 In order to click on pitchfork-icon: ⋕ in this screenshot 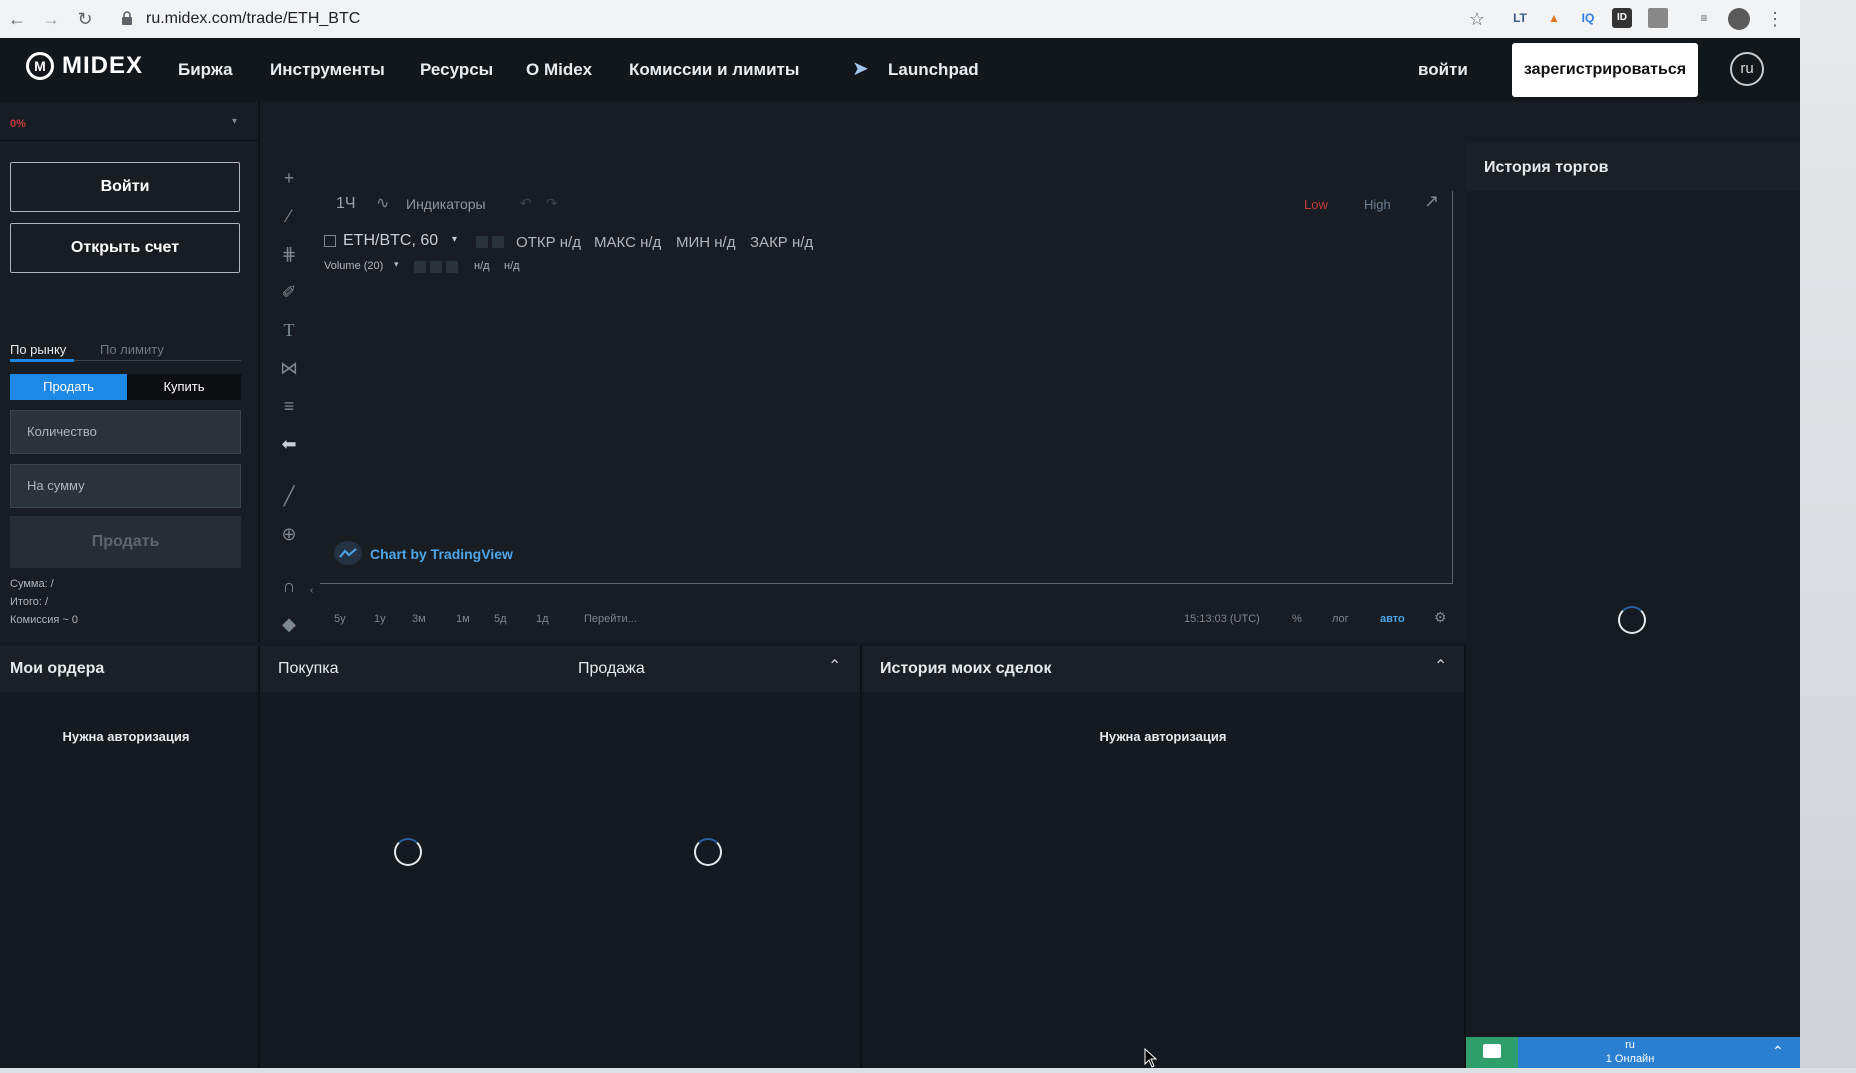, I will do `click(289, 254)`.